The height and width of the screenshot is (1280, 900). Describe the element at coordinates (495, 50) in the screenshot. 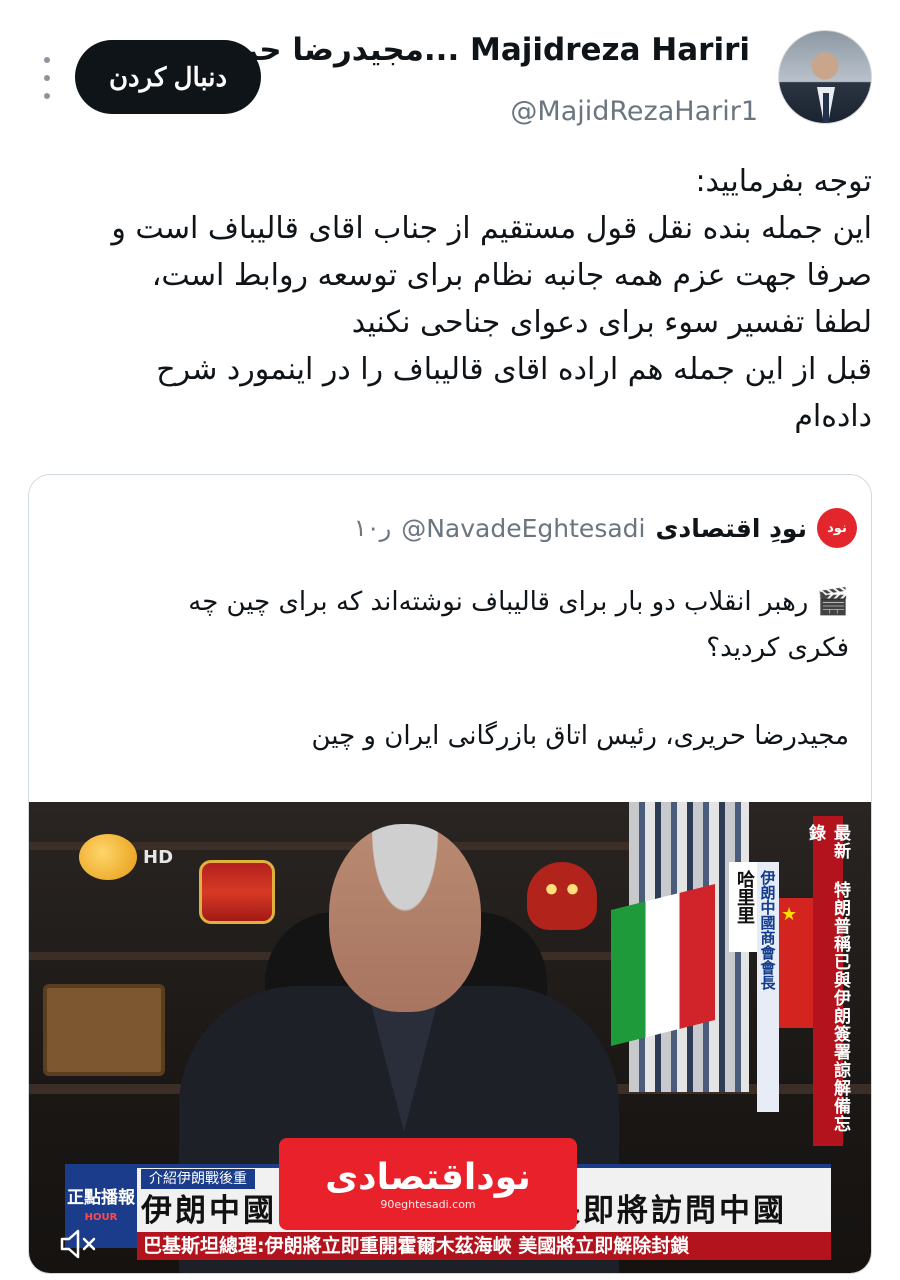

I see `author-display-name: مجیدرضا حر... Majidreza Hariri` at that location.